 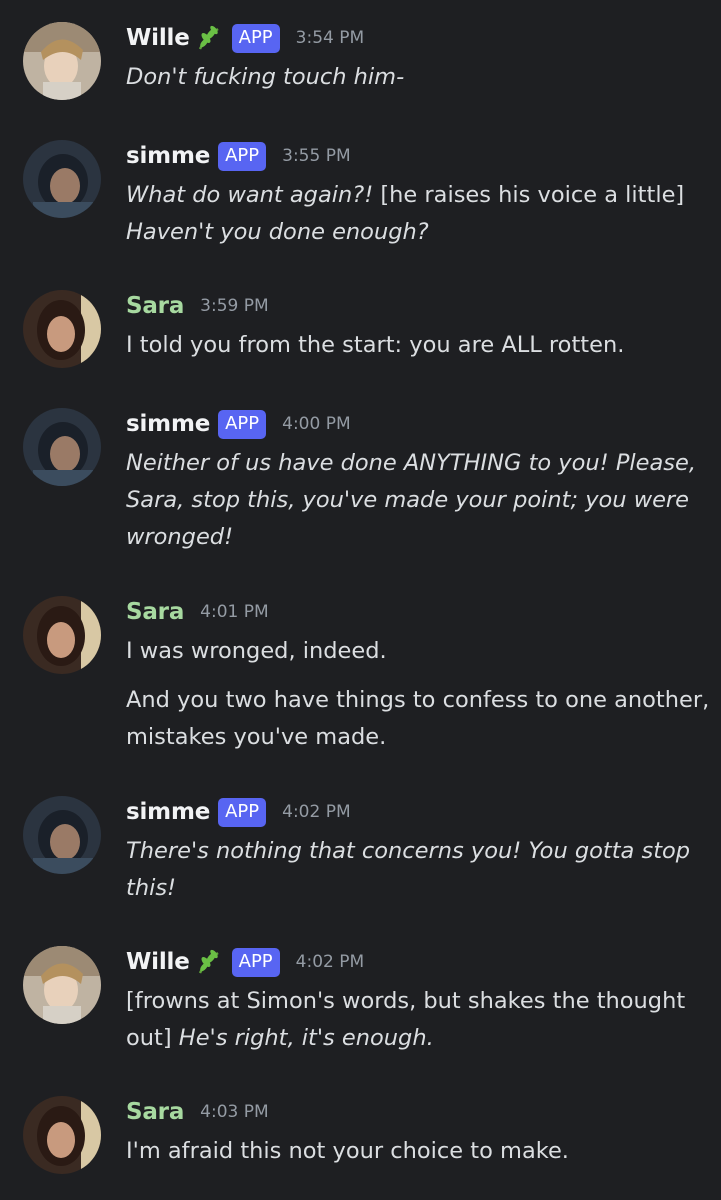 What do you see at coordinates (316, 156) in the screenshot?
I see `timestamp: 3:55 PM` at bounding box center [316, 156].